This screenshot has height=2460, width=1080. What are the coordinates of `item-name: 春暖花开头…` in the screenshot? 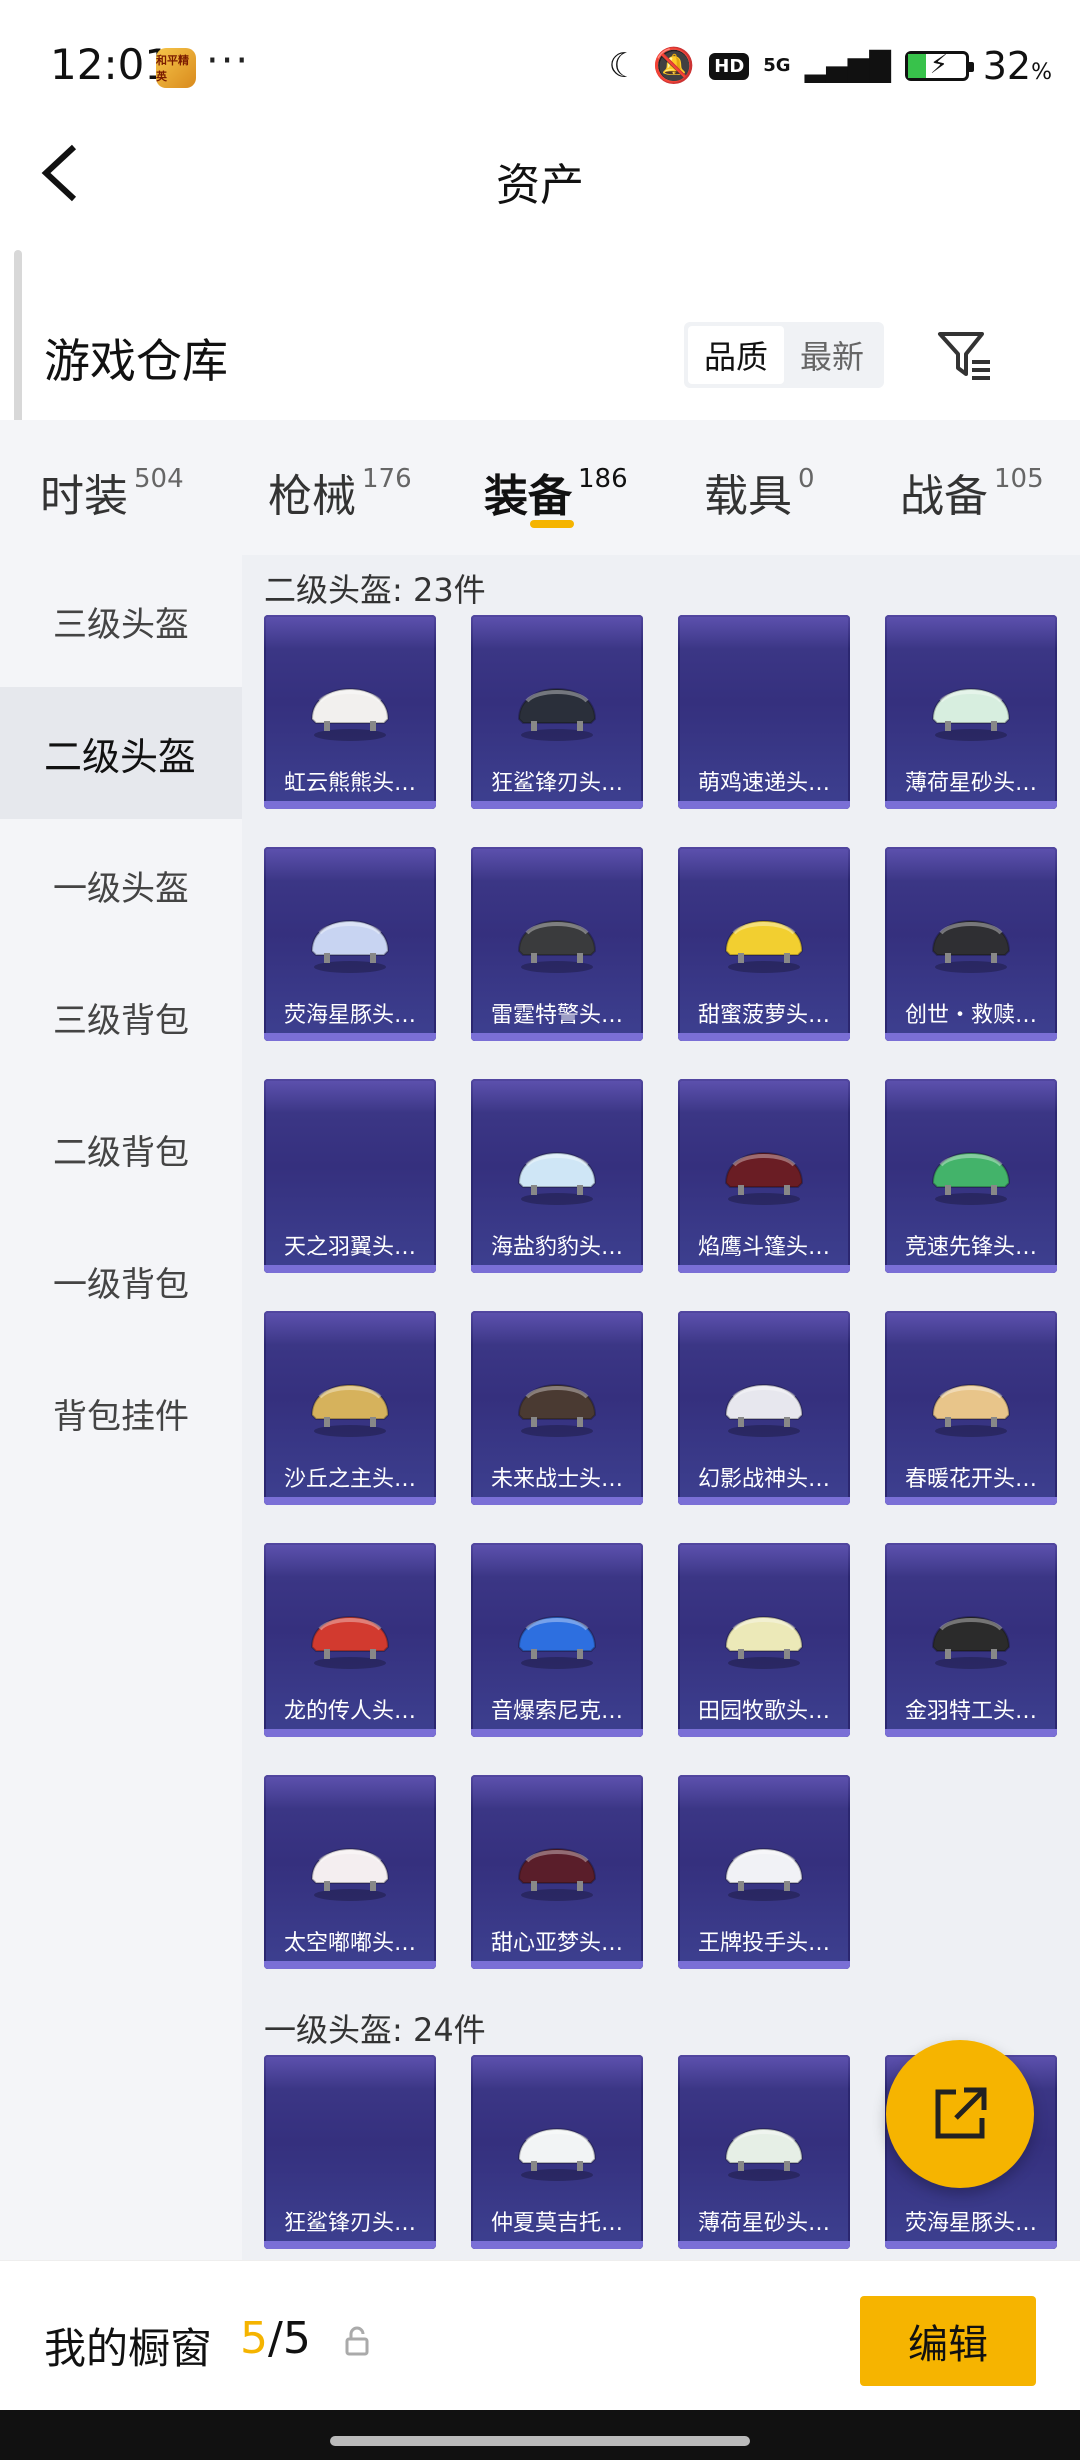 It's located at (970, 1479).